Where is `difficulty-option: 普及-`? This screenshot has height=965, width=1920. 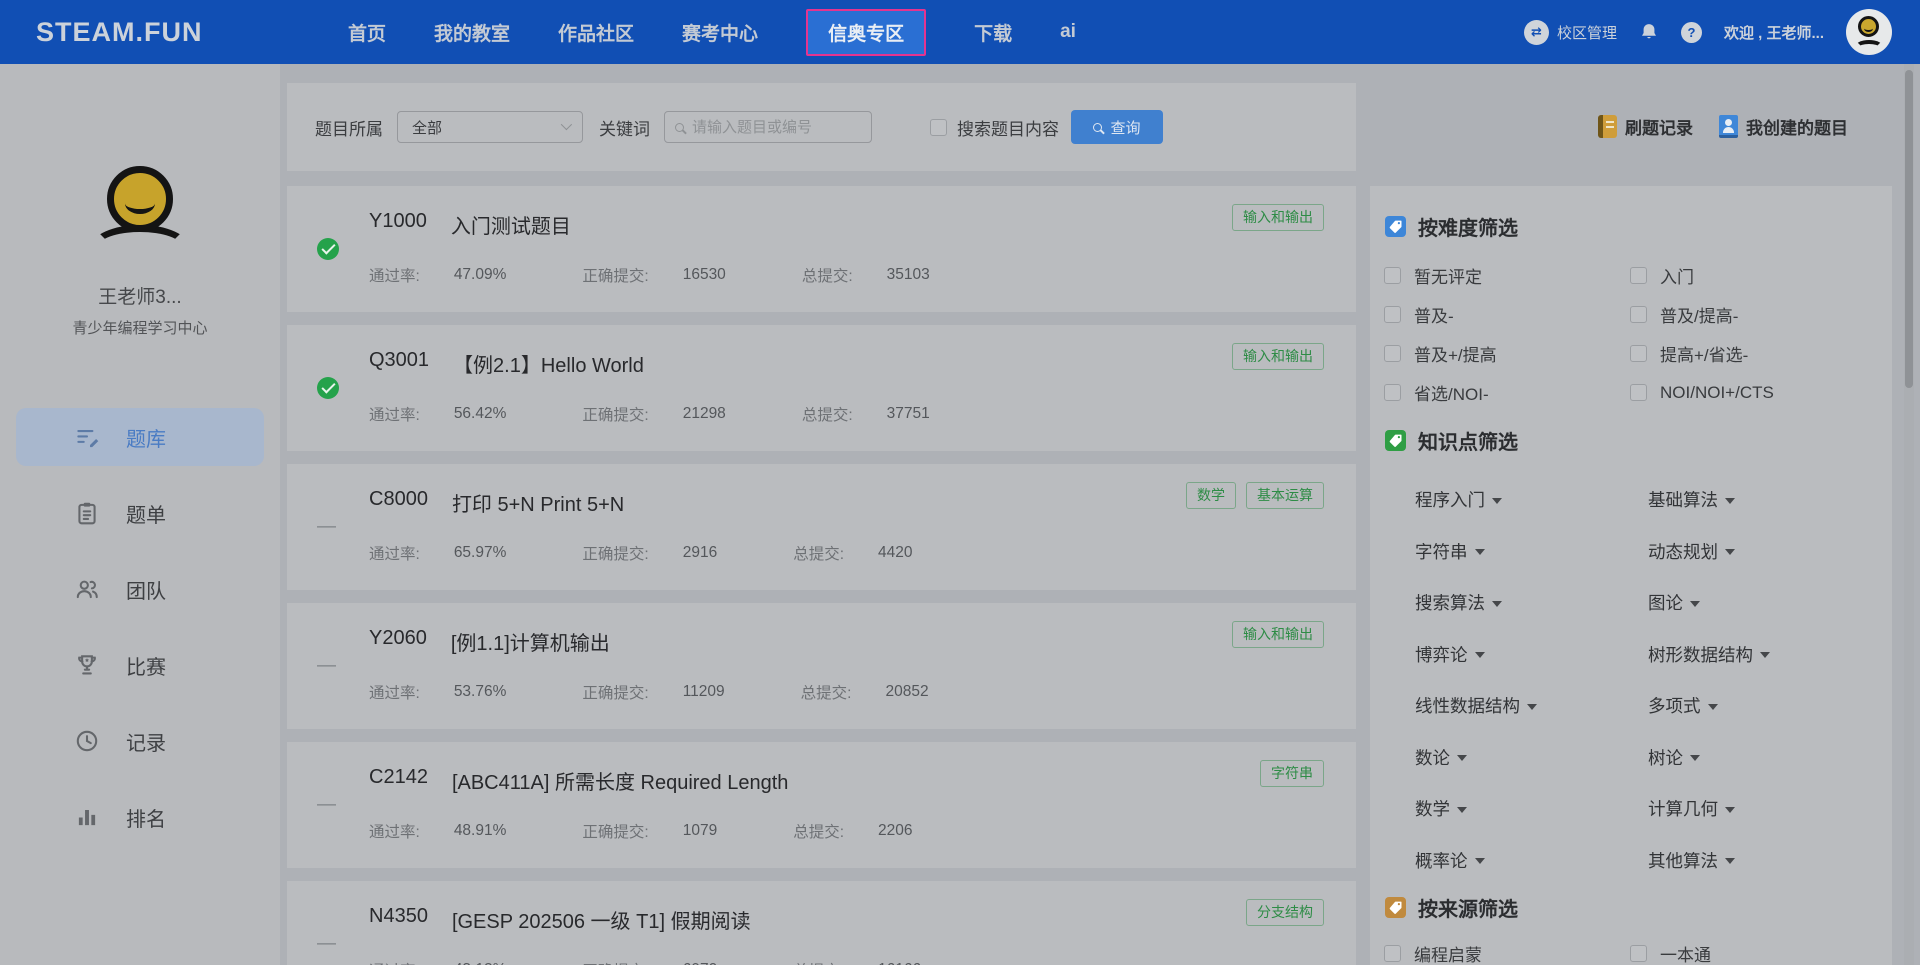 difficulty-option: 普及- is located at coordinates (1507, 314).